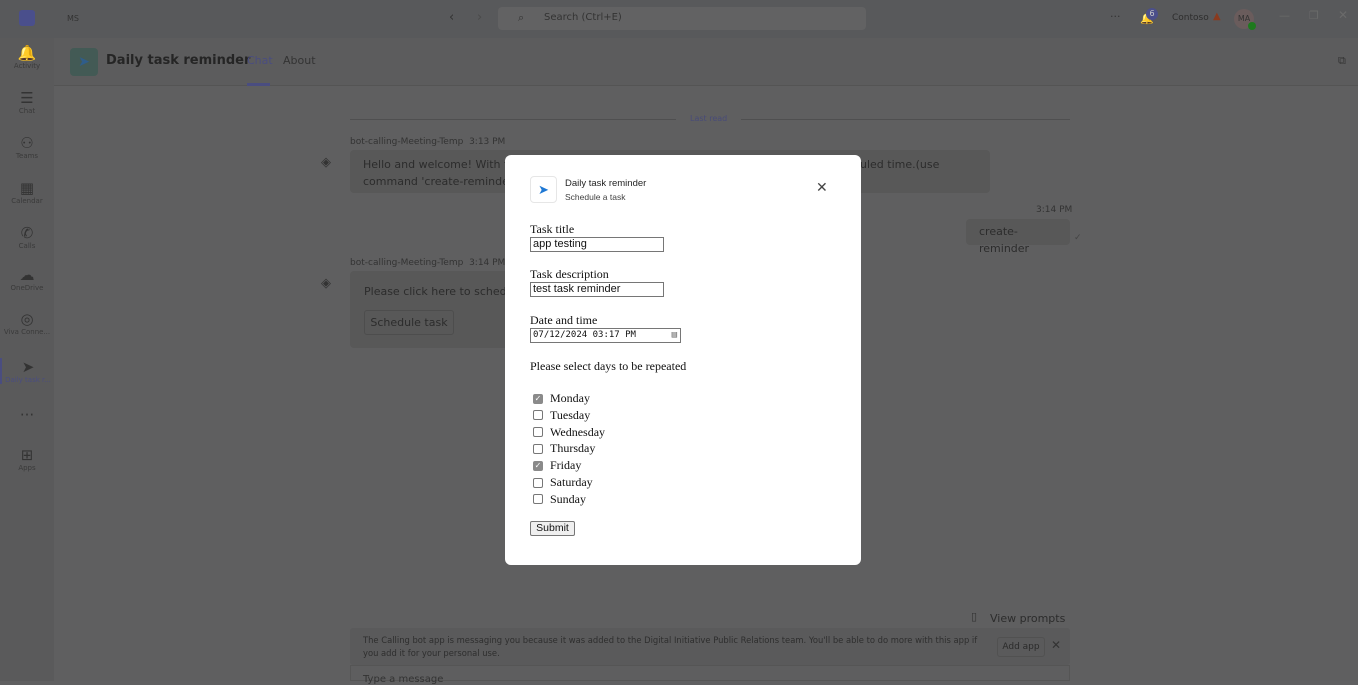 The width and height of the screenshot is (1358, 685). What do you see at coordinates (606, 183) in the screenshot?
I see `dialog-app-name: Daily task reminder` at bounding box center [606, 183].